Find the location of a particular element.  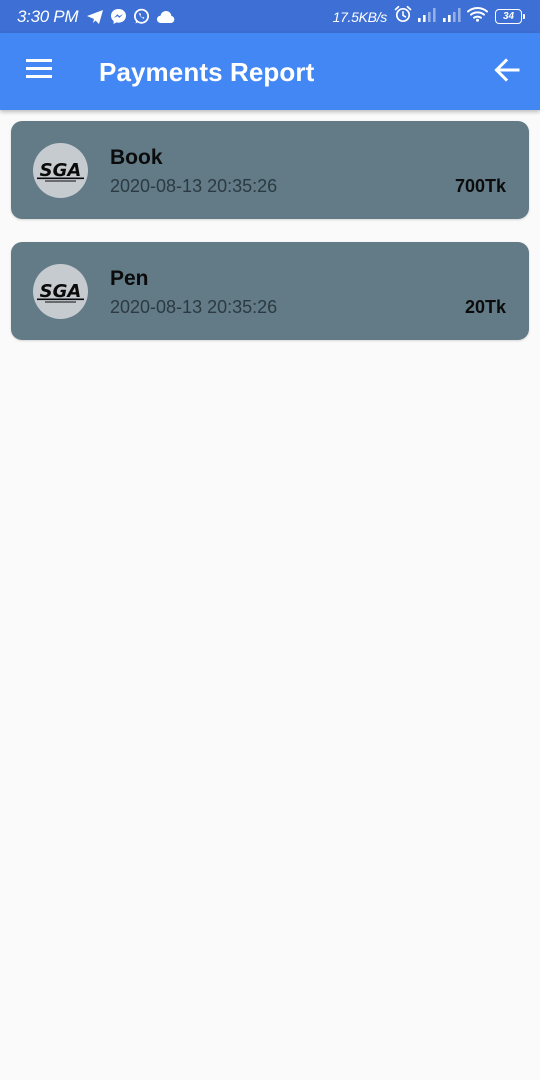

notification-icons is located at coordinates (130, 16).